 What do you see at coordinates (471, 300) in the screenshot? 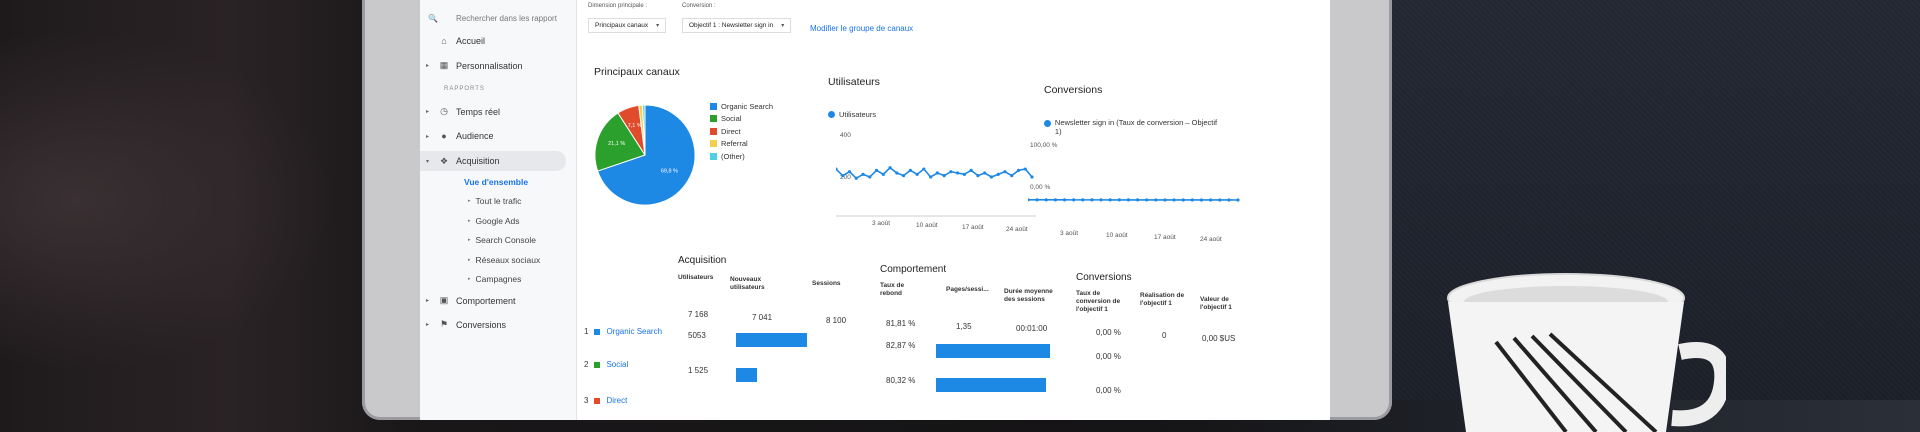
I see `nav-behavior: ▸▣ Comportement` at bounding box center [471, 300].